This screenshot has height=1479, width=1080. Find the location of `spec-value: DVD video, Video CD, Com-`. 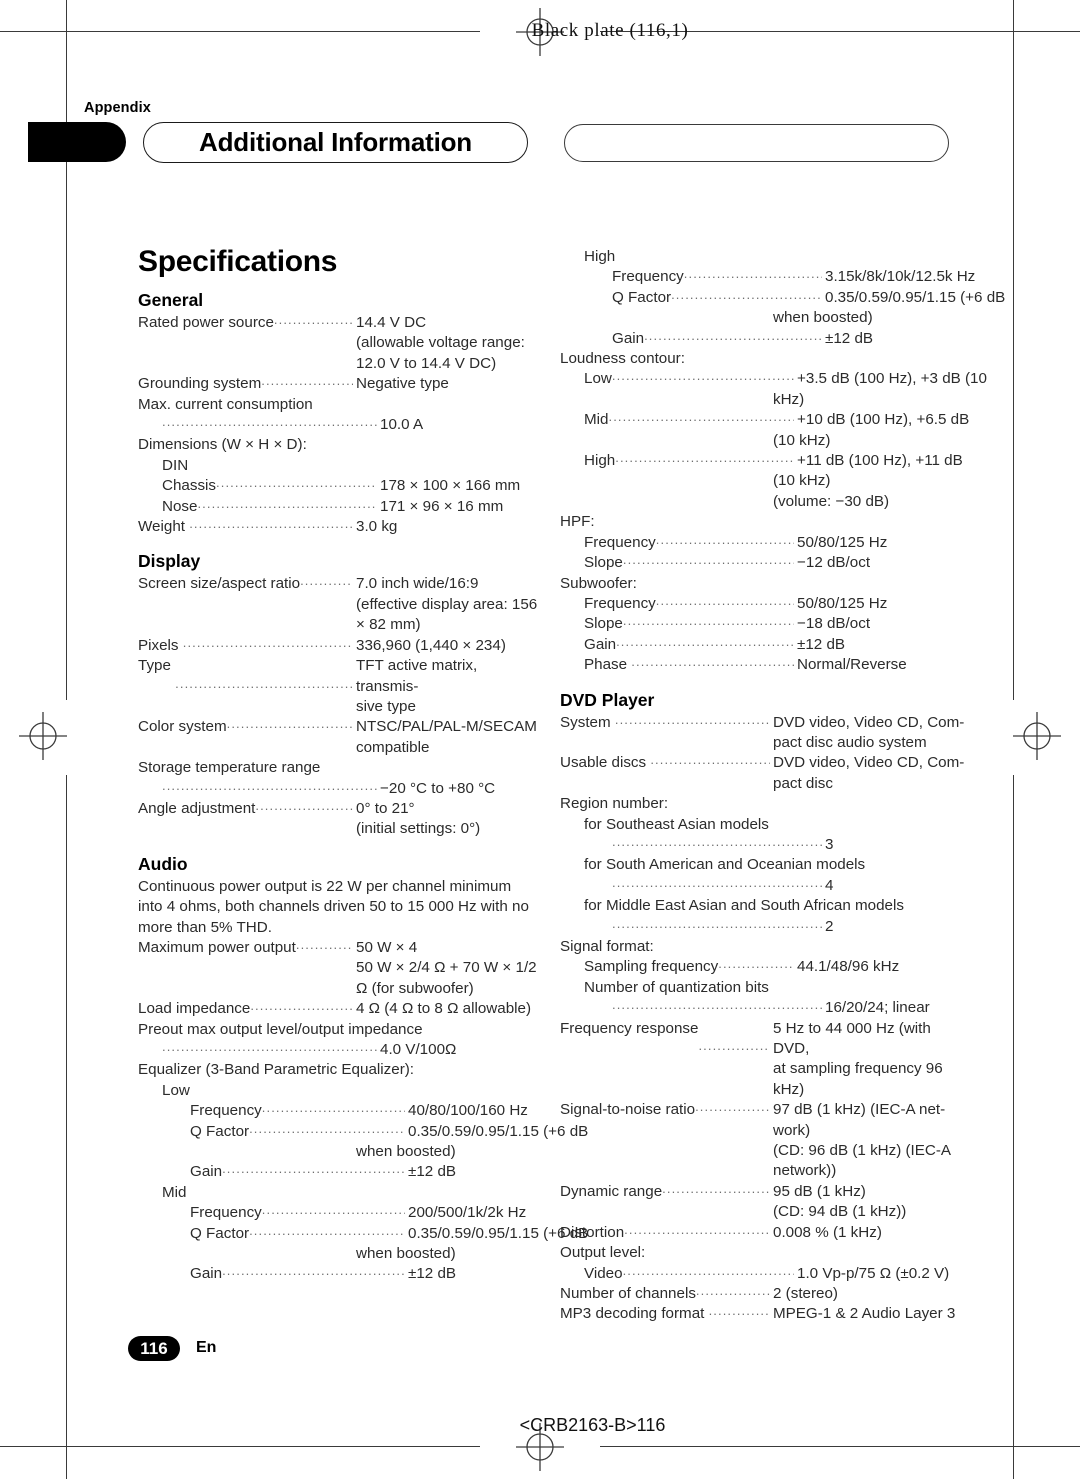

spec-value: DVD video, Video CD, Com- is located at coordinates (869, 763).